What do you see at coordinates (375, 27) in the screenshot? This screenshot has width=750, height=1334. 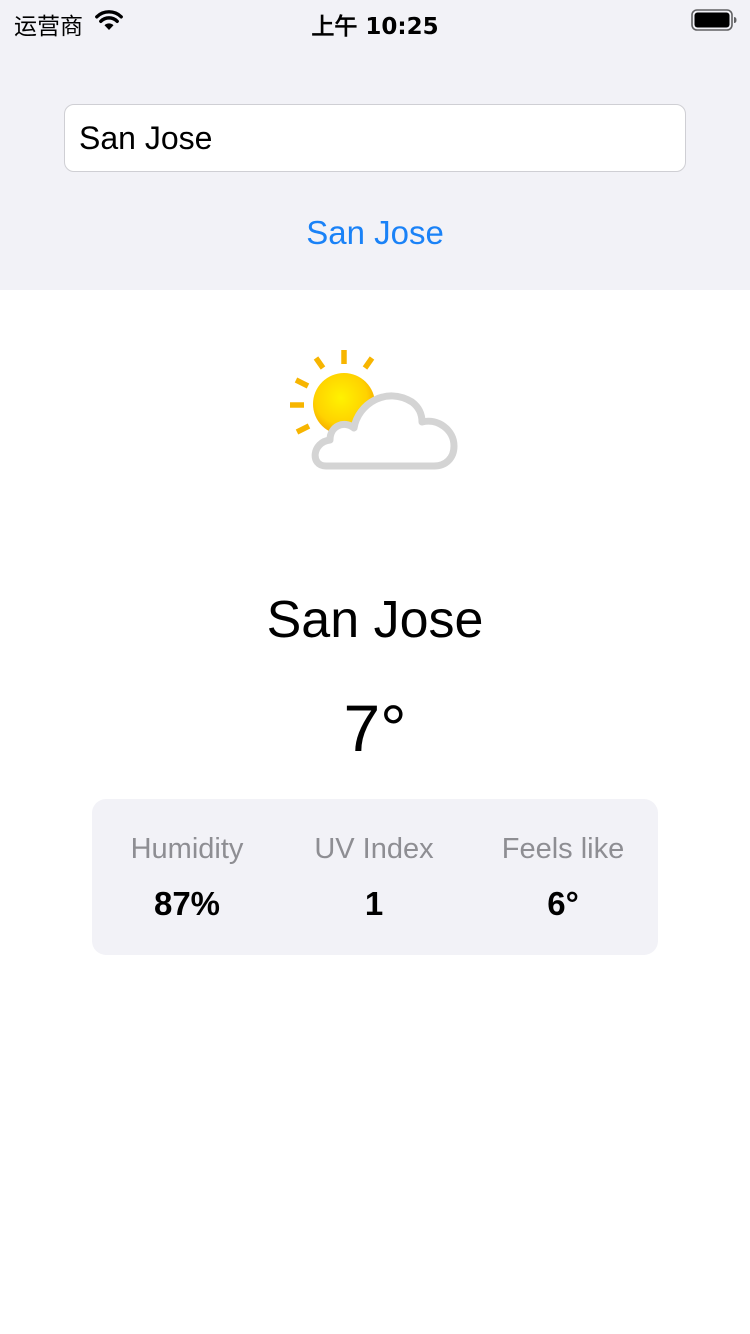 I see `status-time: 上午 10:25` at bounding box center [375, 27].